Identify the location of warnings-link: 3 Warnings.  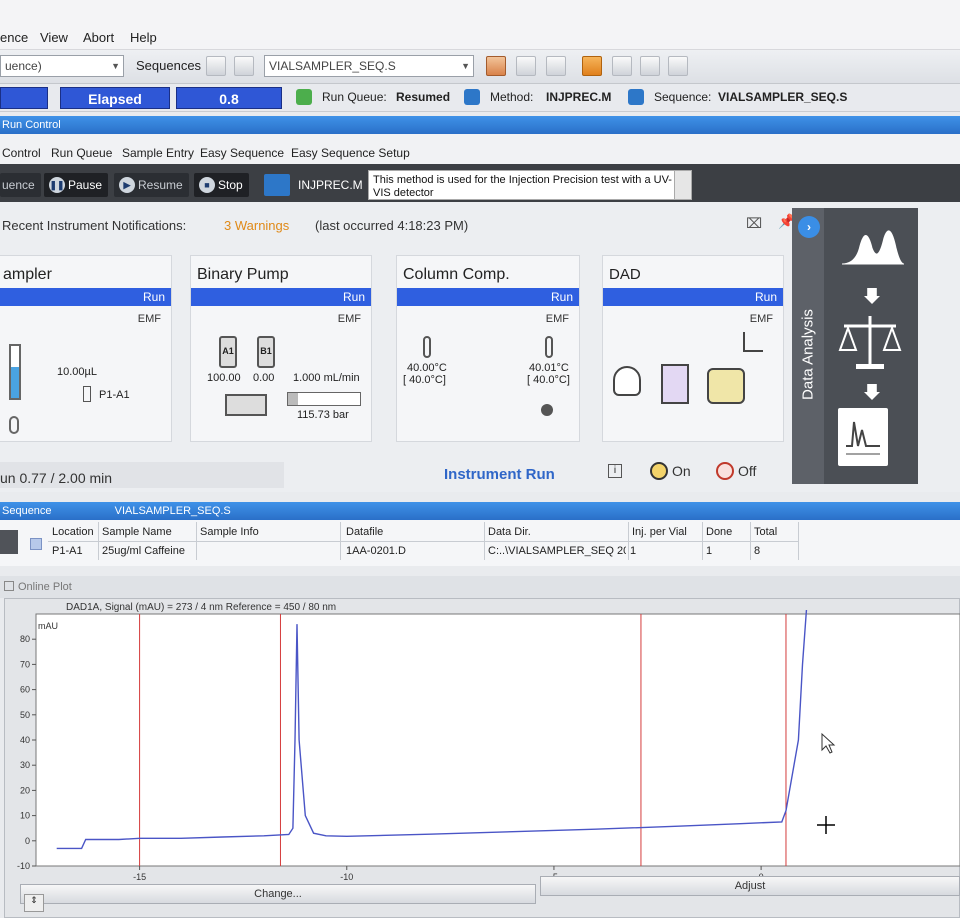
(256, 225).